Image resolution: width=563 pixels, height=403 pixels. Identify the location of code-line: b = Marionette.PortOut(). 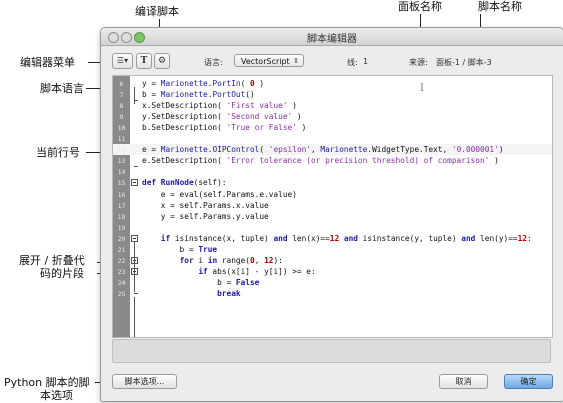
(198, 94).